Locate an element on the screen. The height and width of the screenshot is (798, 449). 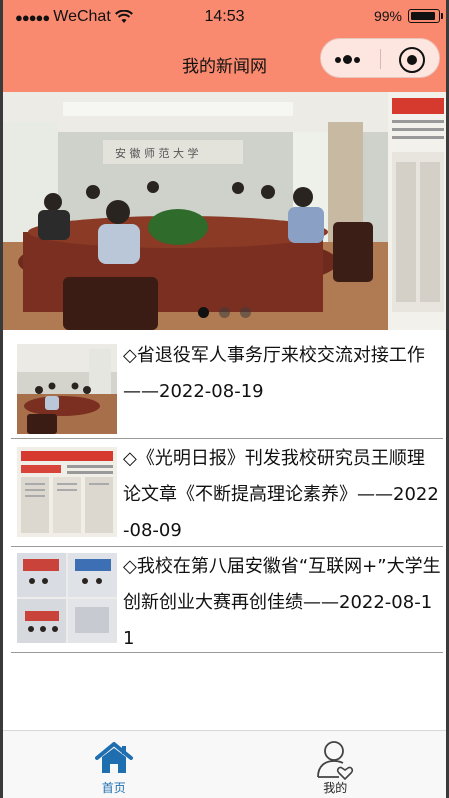
capsule-divider is located at coordinates (380, 59).